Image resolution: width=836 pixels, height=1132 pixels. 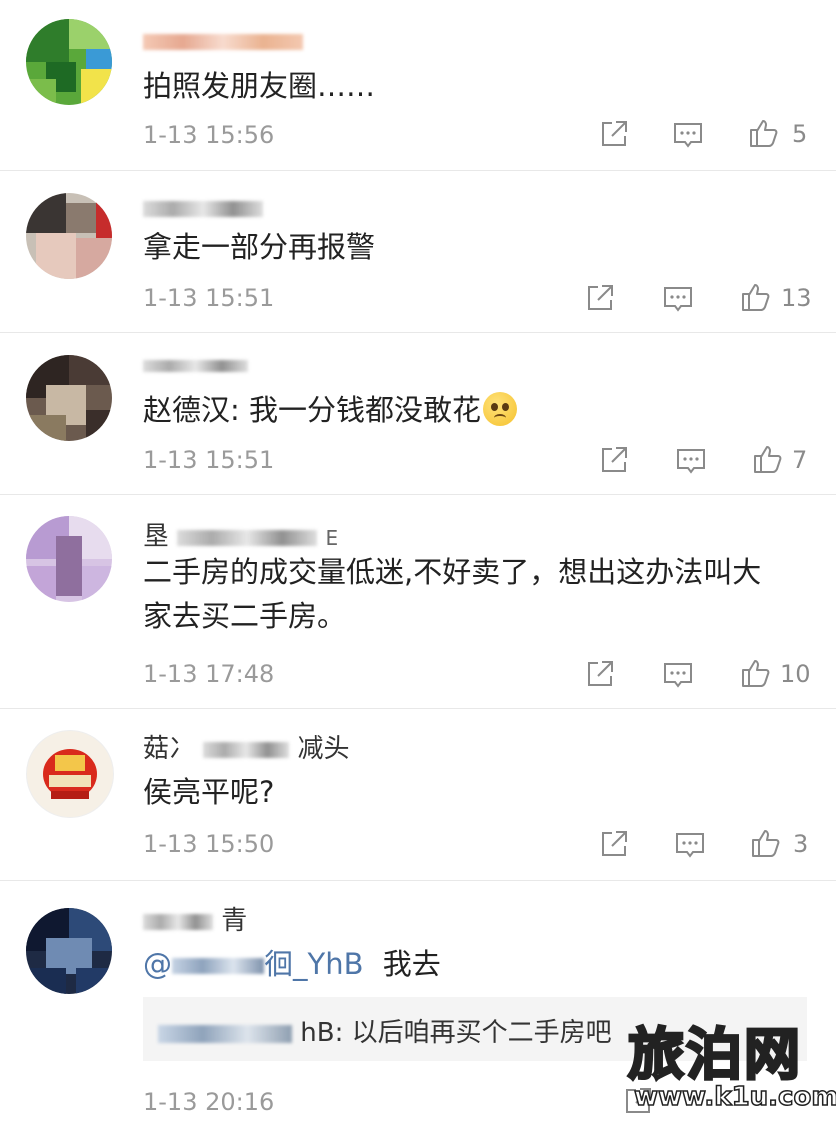 What do you see at coordinates (800, 134) in the screenshot?
I see `like-count: 5` at bounding box center [800, 134].